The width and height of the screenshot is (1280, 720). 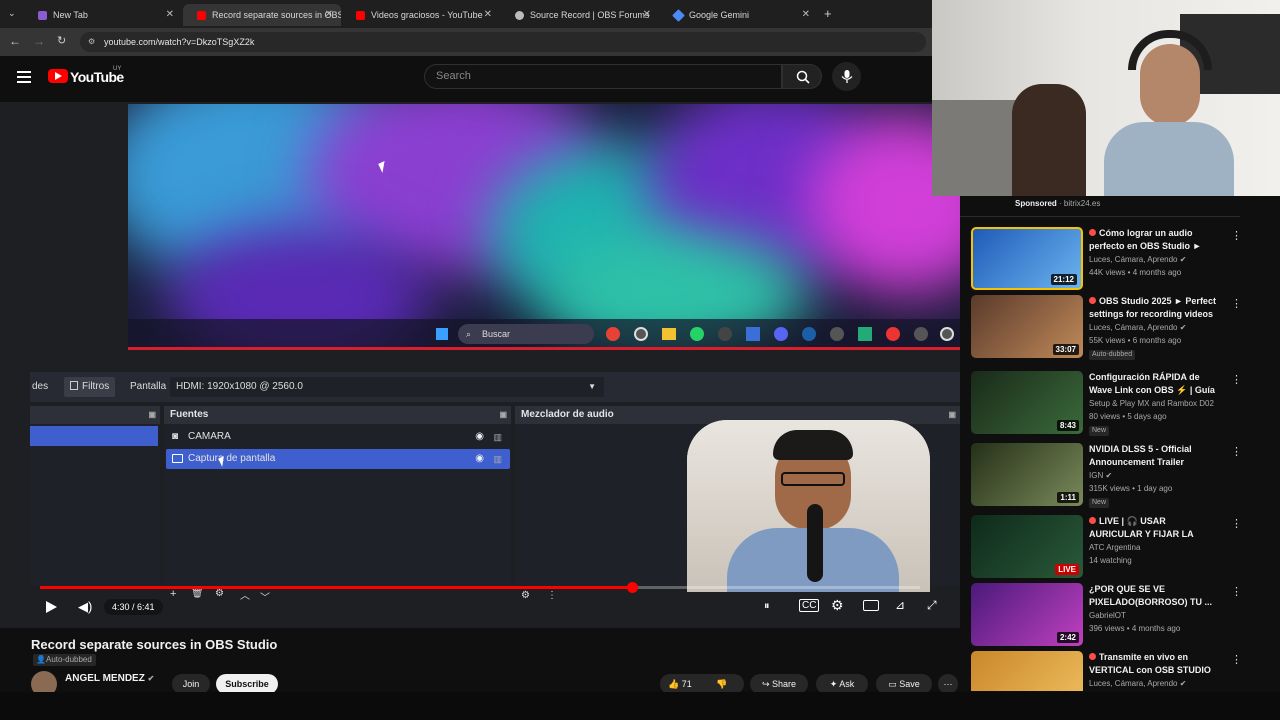 I want to click on search-button, so click(x=802, y=76).